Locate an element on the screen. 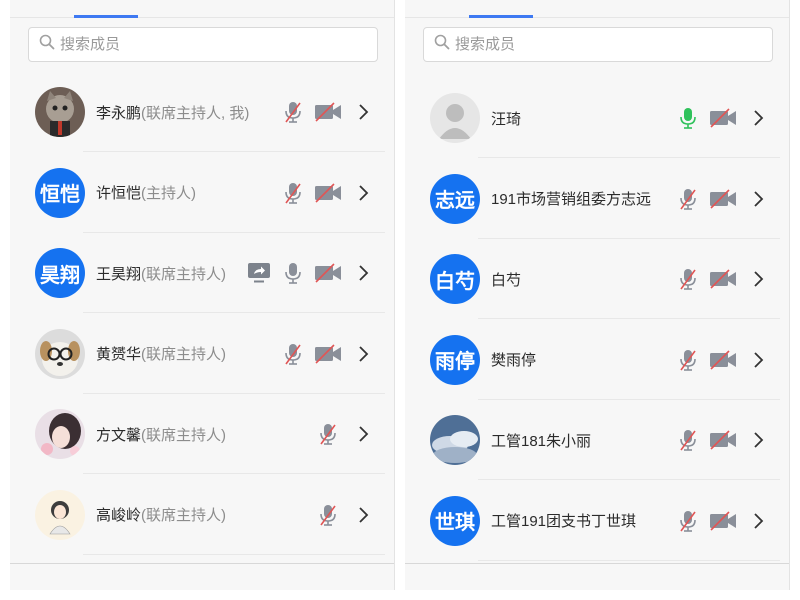 This screenshot has height=600, width=800. member-row: 昊翔 王昊翔(联席主持人) is located at coordinates (202, 273).